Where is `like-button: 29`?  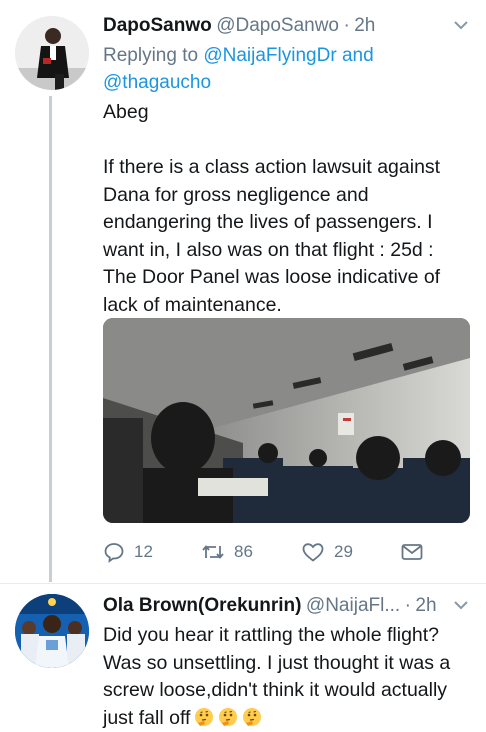
like-button: 29 is located at coordinates (327, 552).